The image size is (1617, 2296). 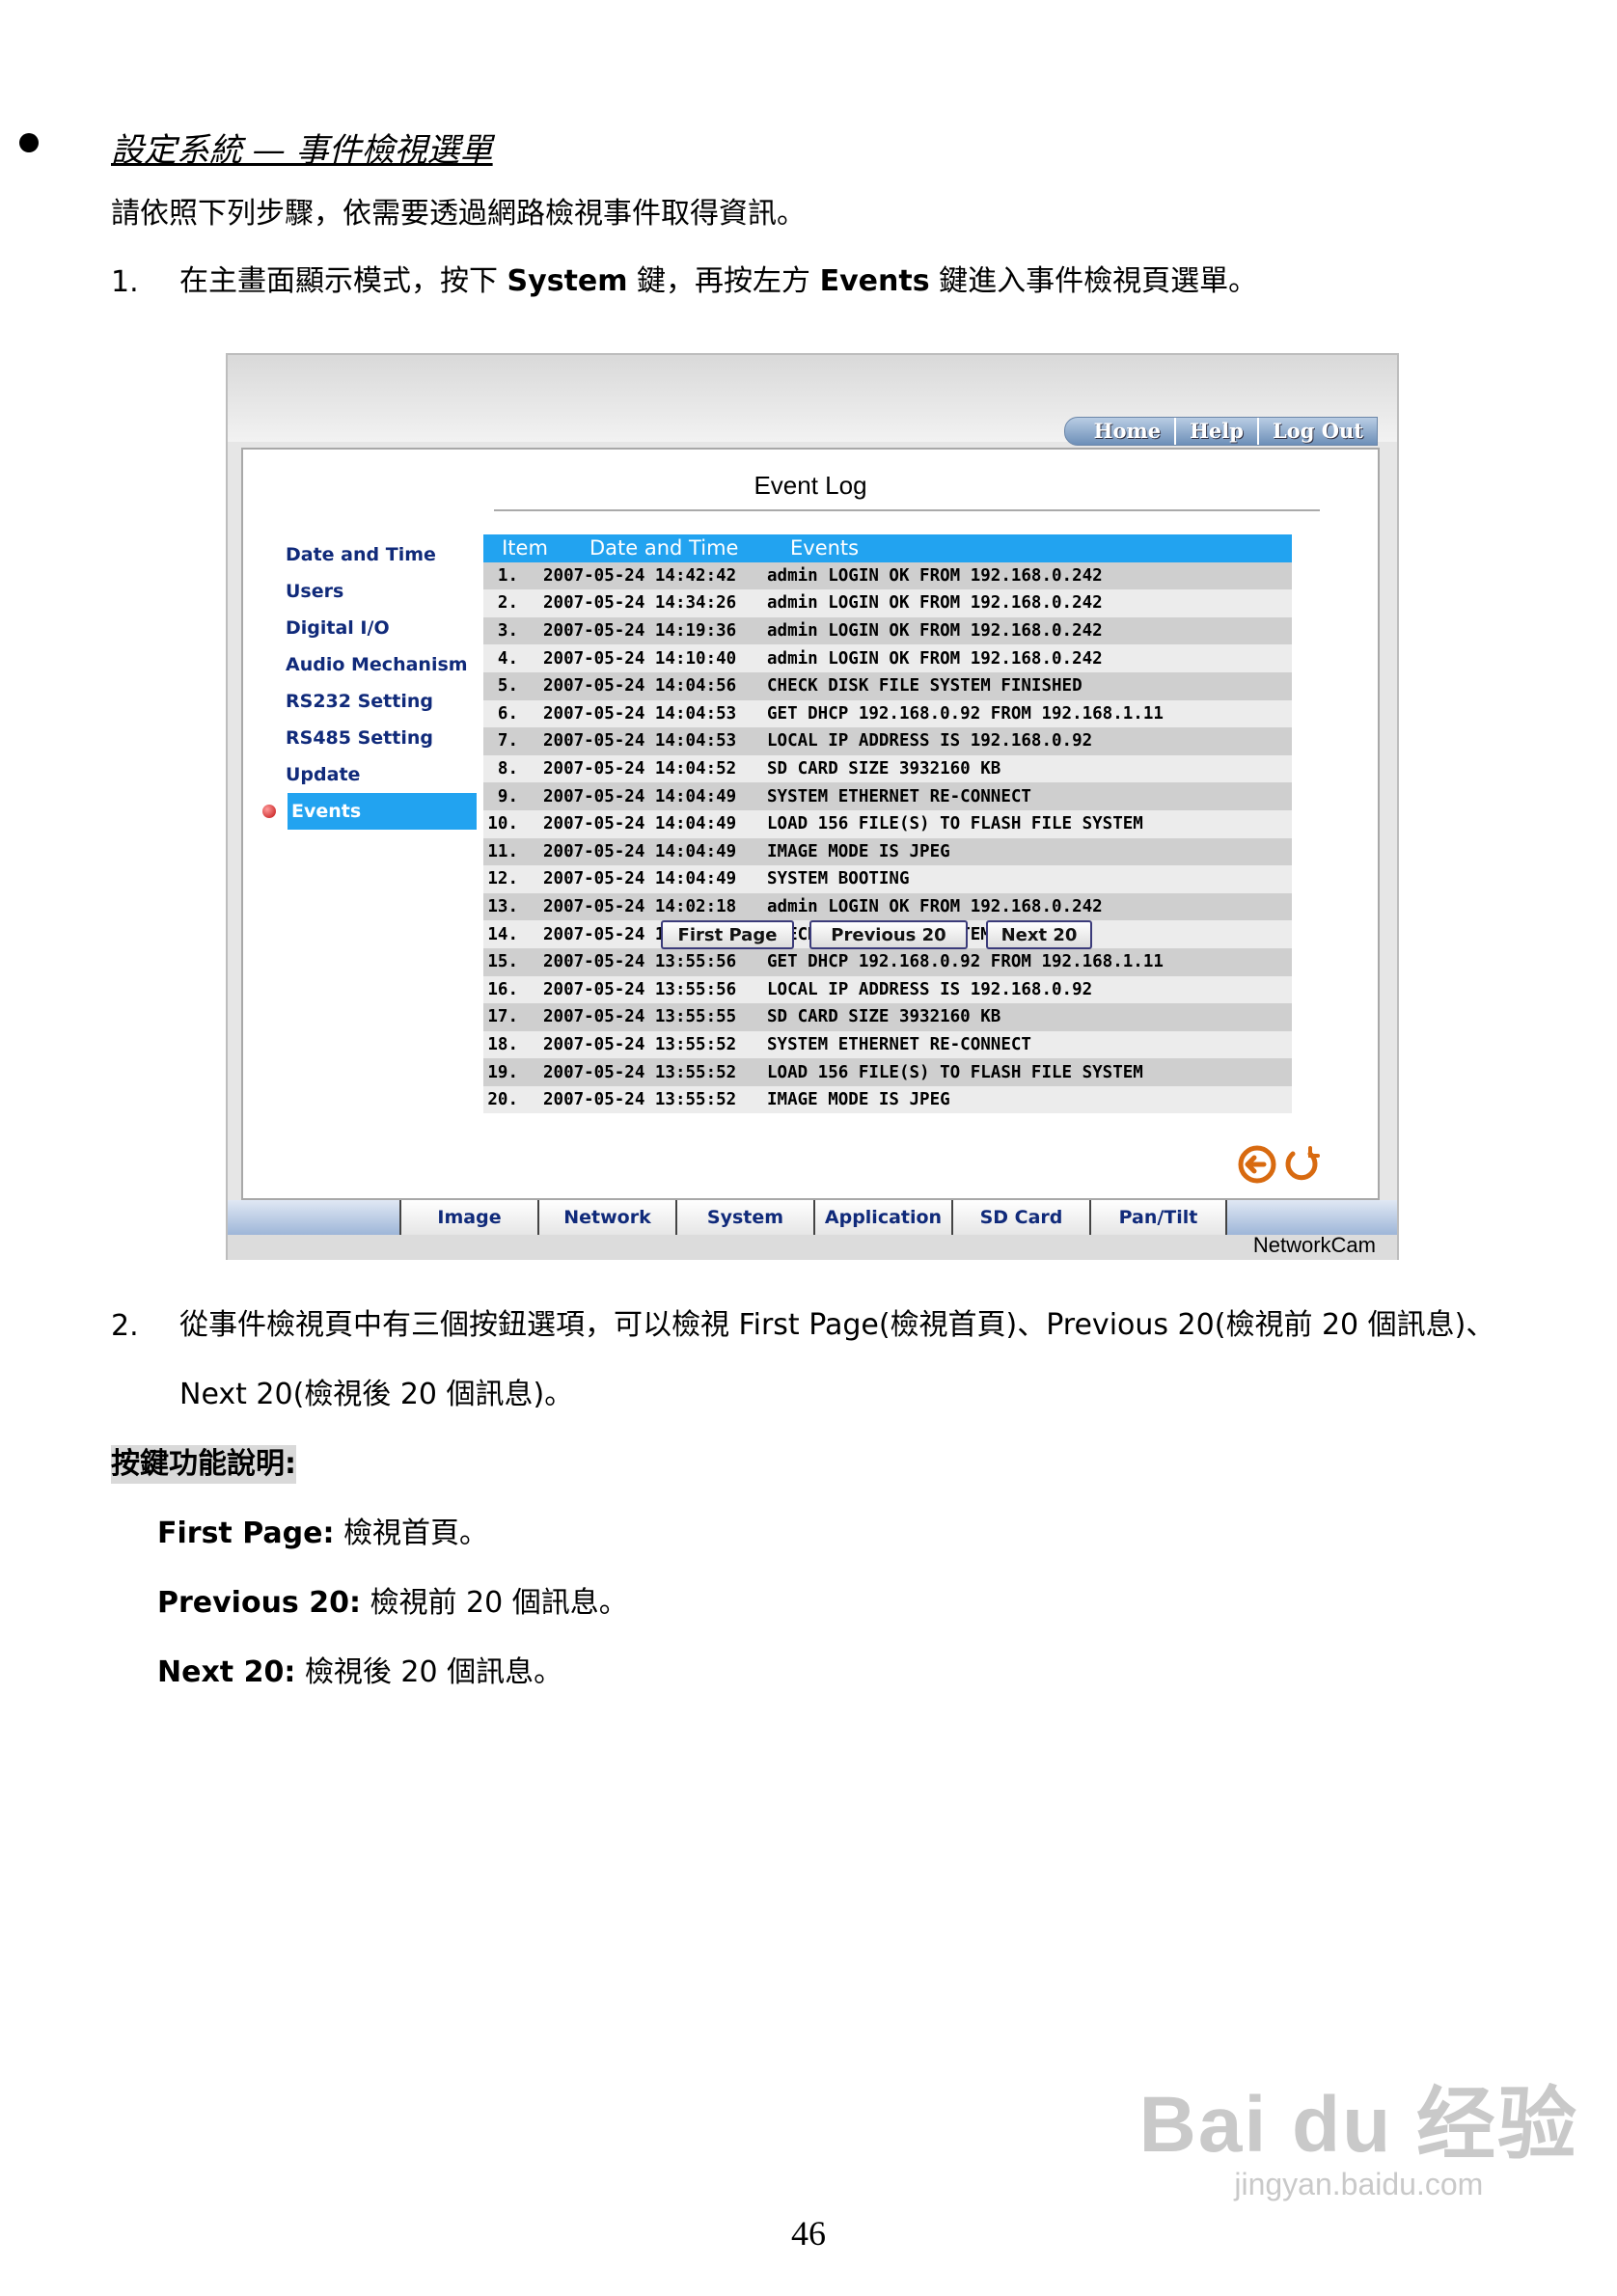 I want to click on footer-strip: NetworkCam, so click(x=813, y=1247).